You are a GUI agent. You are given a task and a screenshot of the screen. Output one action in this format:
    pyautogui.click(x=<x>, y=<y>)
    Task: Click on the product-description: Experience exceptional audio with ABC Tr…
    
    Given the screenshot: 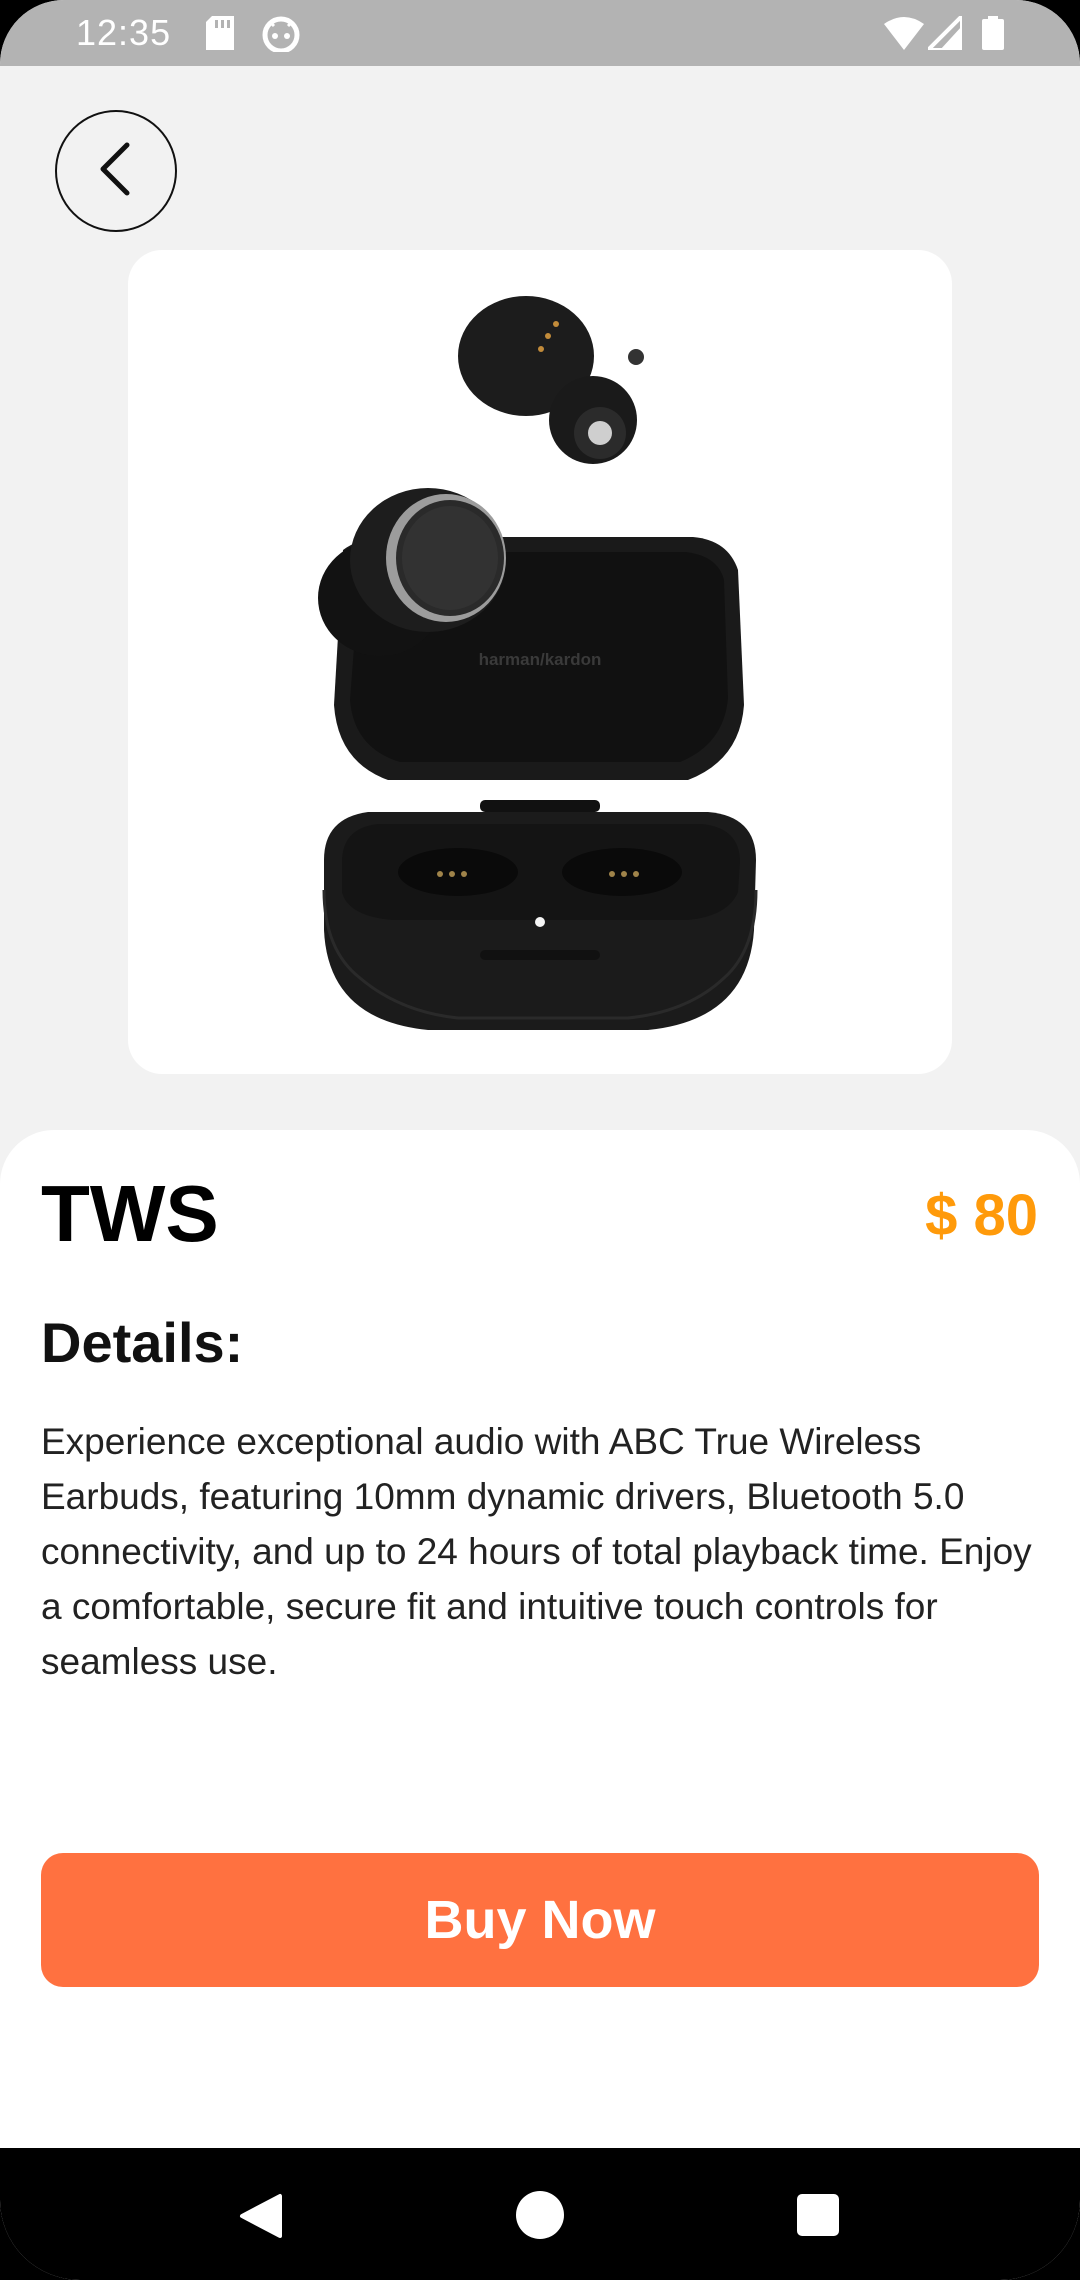 What is the action you would take?
    pyautogui.click(x=536, y=1551)
    